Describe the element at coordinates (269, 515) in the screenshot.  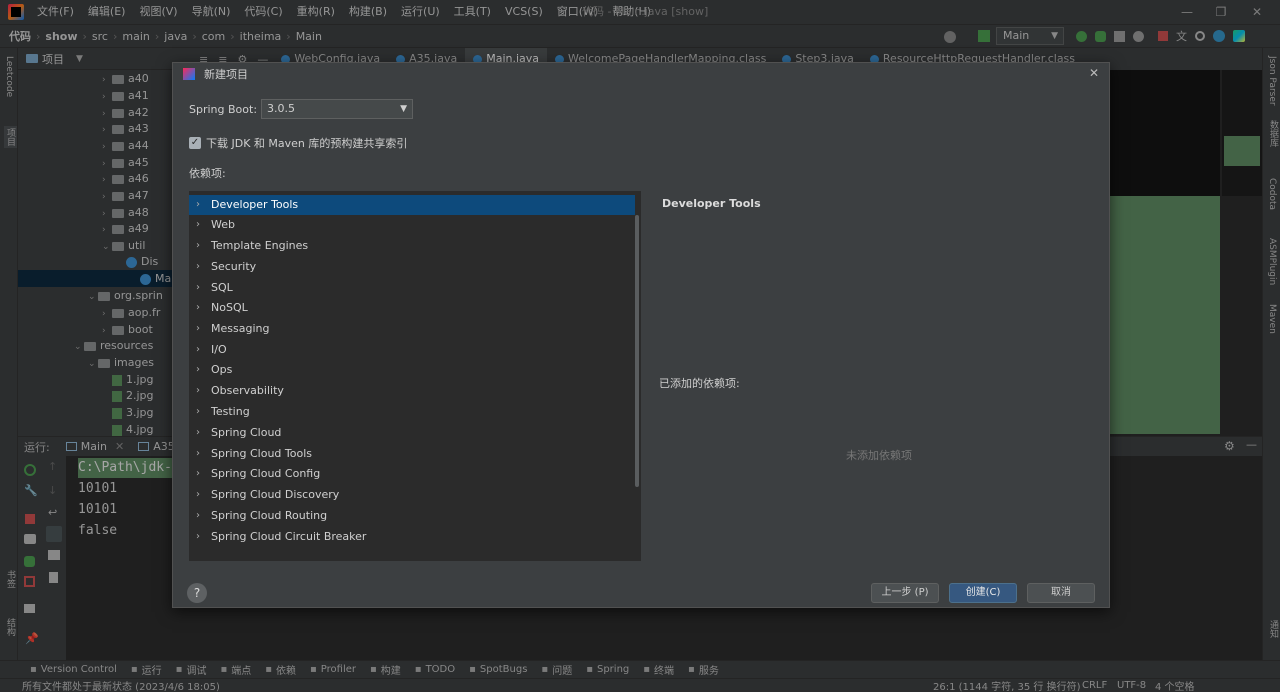
I see `dependency-category-label: Spring Cloud Routing` at that location.